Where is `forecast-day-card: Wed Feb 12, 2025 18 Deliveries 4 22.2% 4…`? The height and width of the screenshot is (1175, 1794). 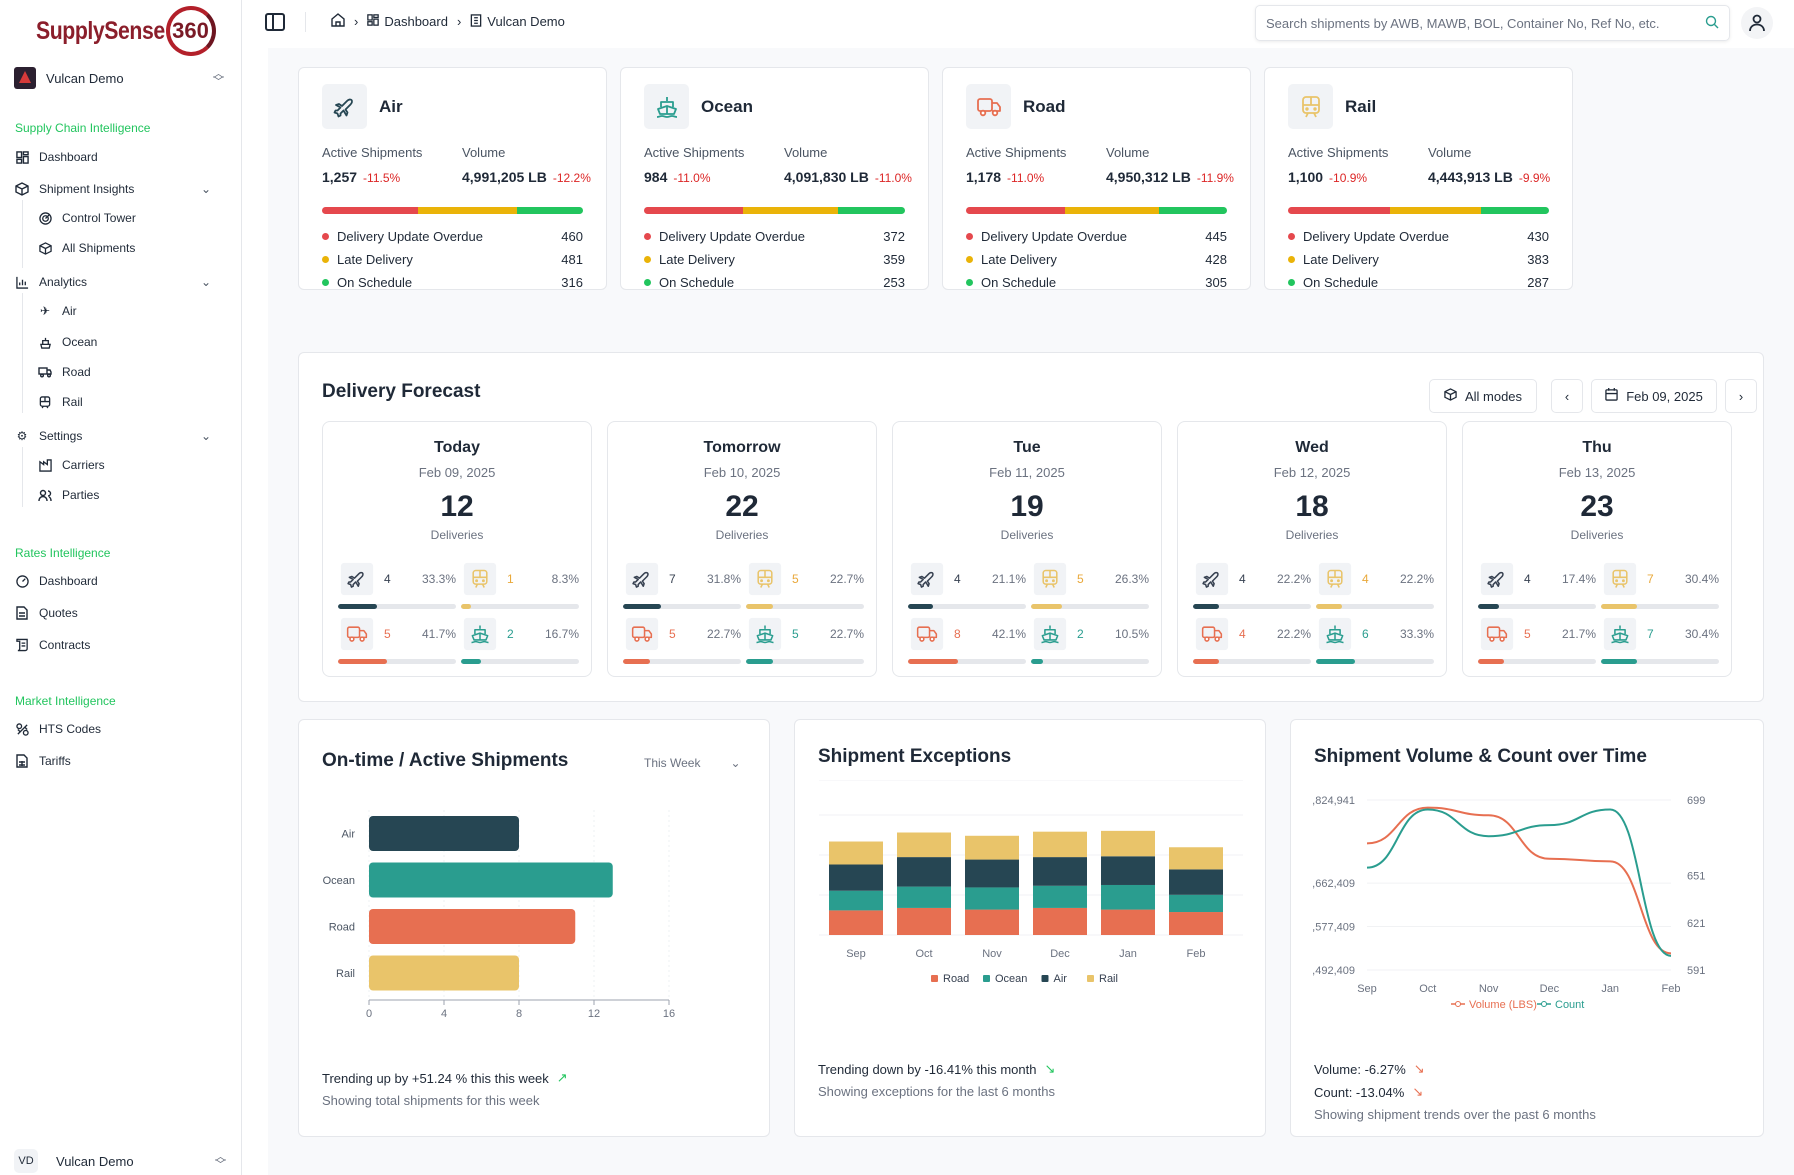
forecast-day-card: Wed Feb 12, 2025 18 Deliveries 4 22.2% 4… is located at coordinates (1312, 549).